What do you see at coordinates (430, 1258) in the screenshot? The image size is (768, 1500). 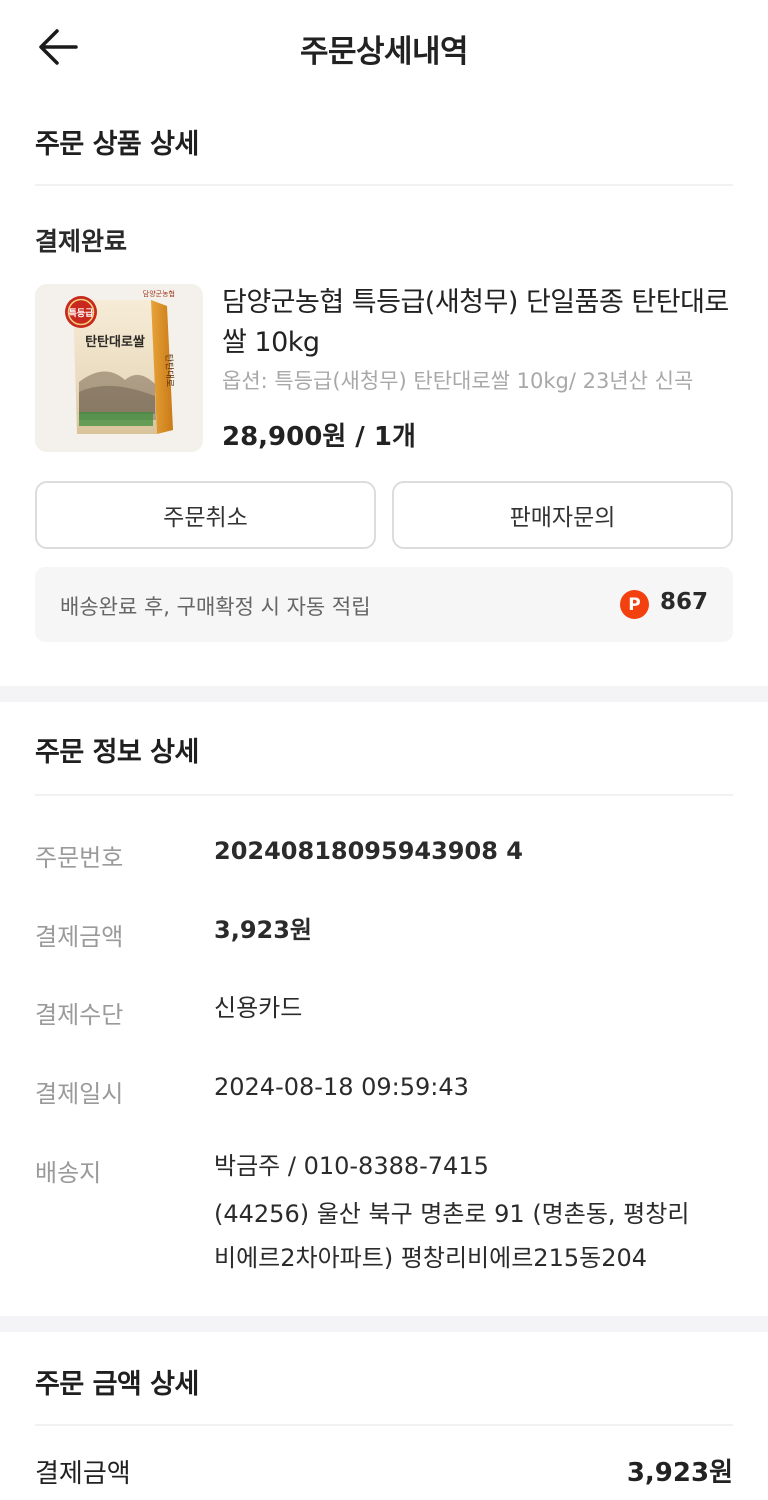 I see `address-line-2: 비에르2차아파트) 평창리비에르215동204` at bounding box center [430, 1258].